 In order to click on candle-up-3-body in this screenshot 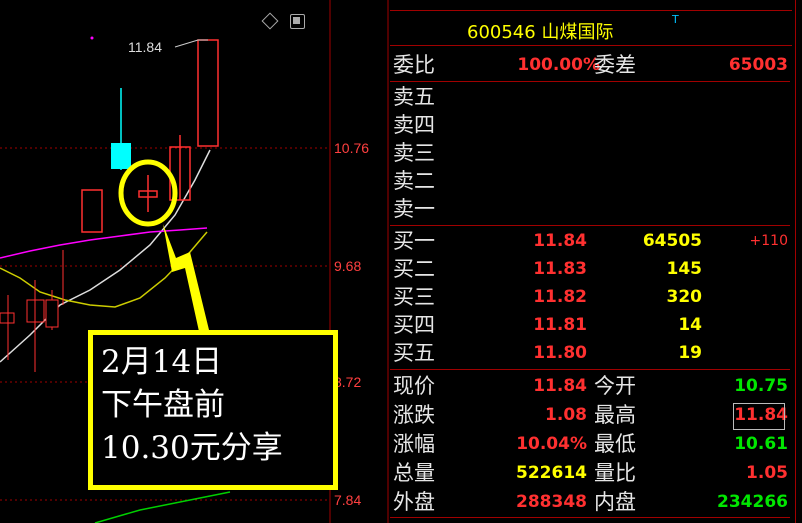, I will do `click(208, 93)`.